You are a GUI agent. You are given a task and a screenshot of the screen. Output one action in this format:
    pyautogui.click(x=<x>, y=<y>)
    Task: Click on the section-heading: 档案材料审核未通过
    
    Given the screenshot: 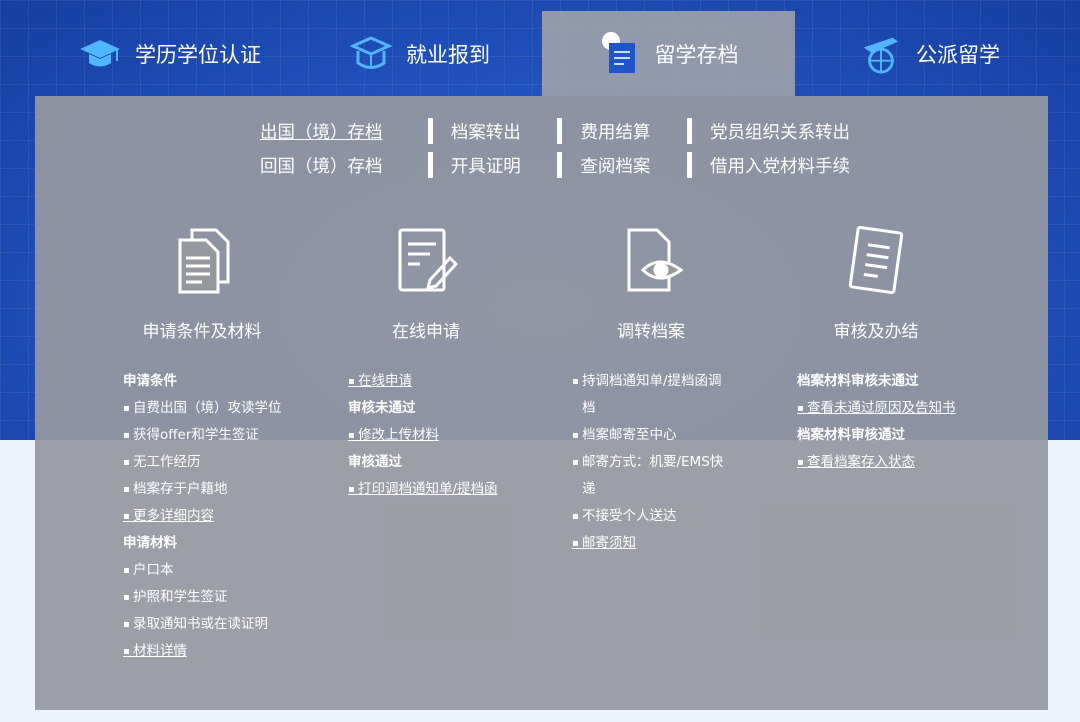 What is the action you would take?
    pyautogui.click(x=858, y=381)
    